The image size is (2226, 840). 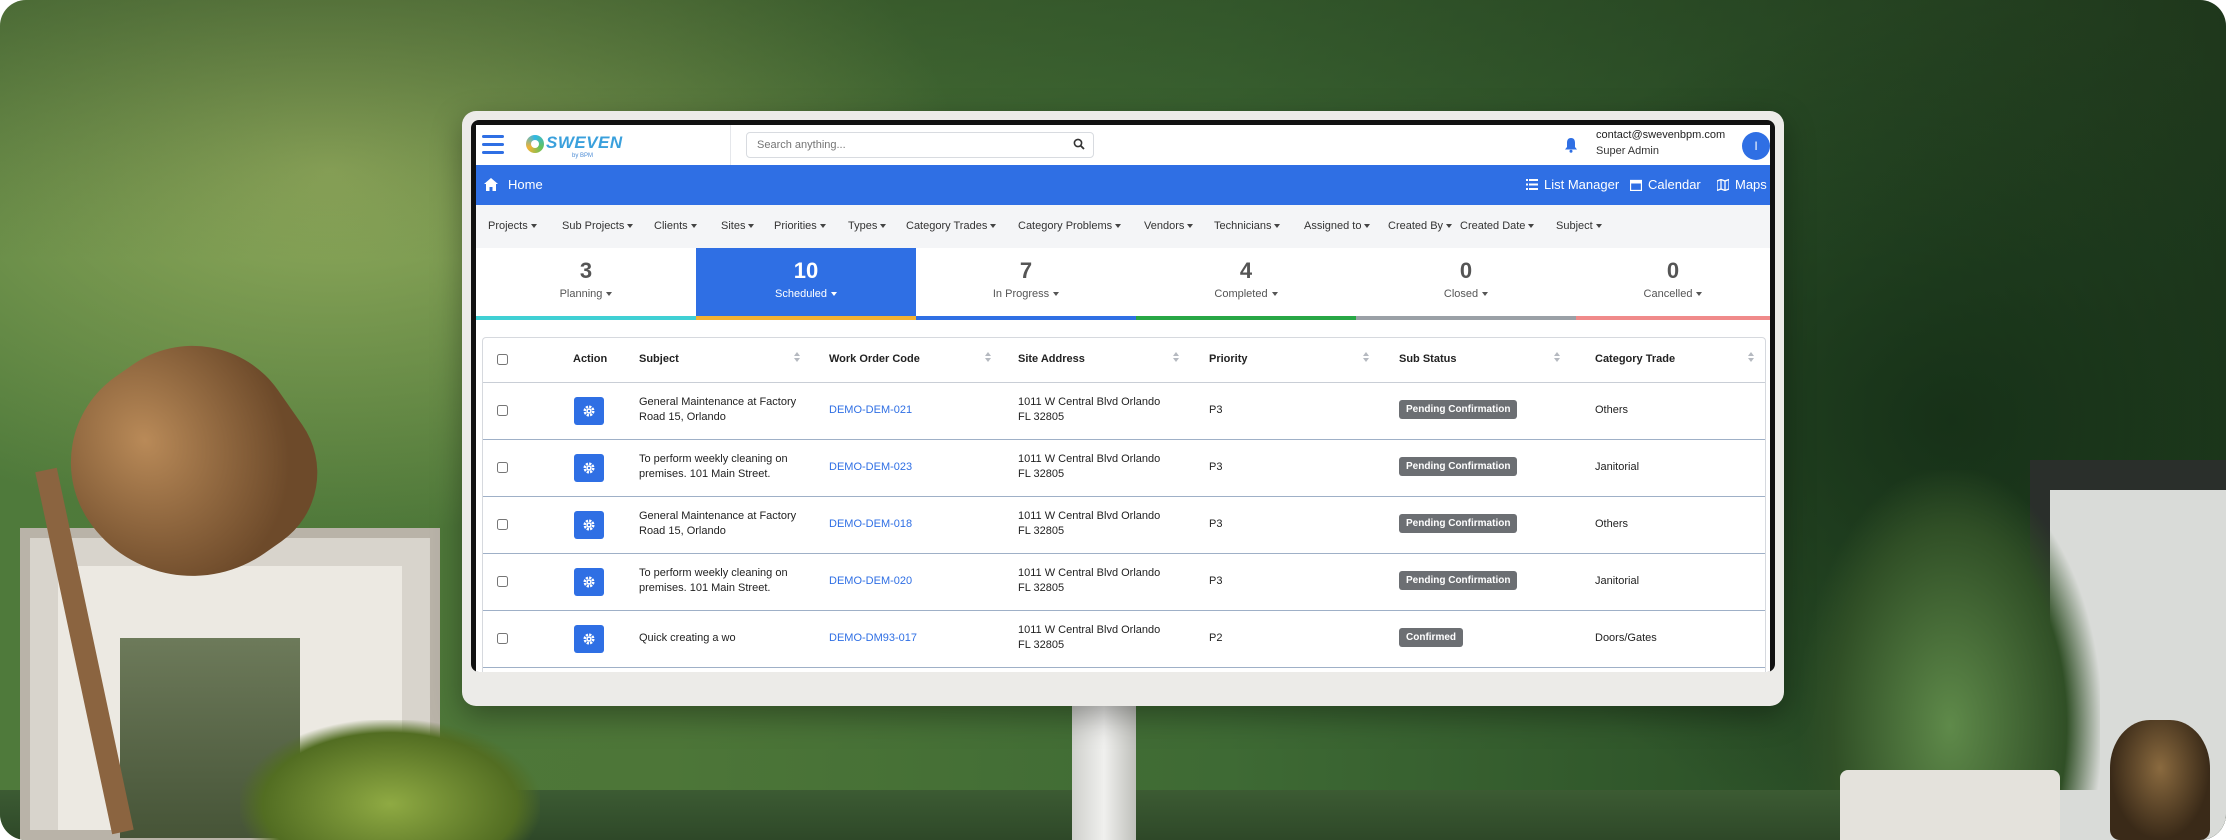 I want to click on filter-projects: Projects, so click(x=512, y=226).